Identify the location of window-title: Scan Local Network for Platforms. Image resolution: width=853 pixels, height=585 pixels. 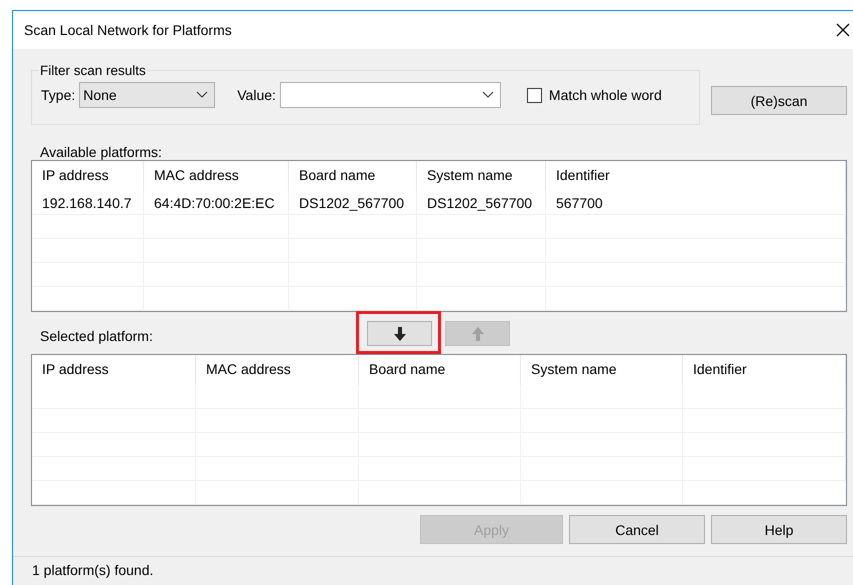
(128, 30).